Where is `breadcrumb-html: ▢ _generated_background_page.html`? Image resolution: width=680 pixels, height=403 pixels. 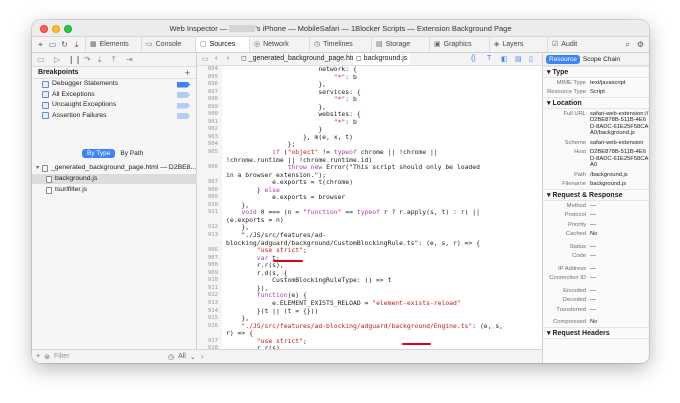
breadcrumb-html: ▢ _generated_background_page.html is located at coordinates (300, 59).